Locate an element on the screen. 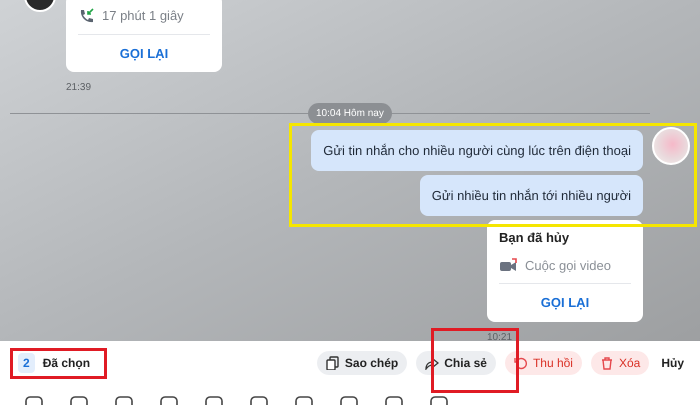 The width and height of the screenshot is (700, 405). copy-button: Sao chép is located at coordinates (362, 363).